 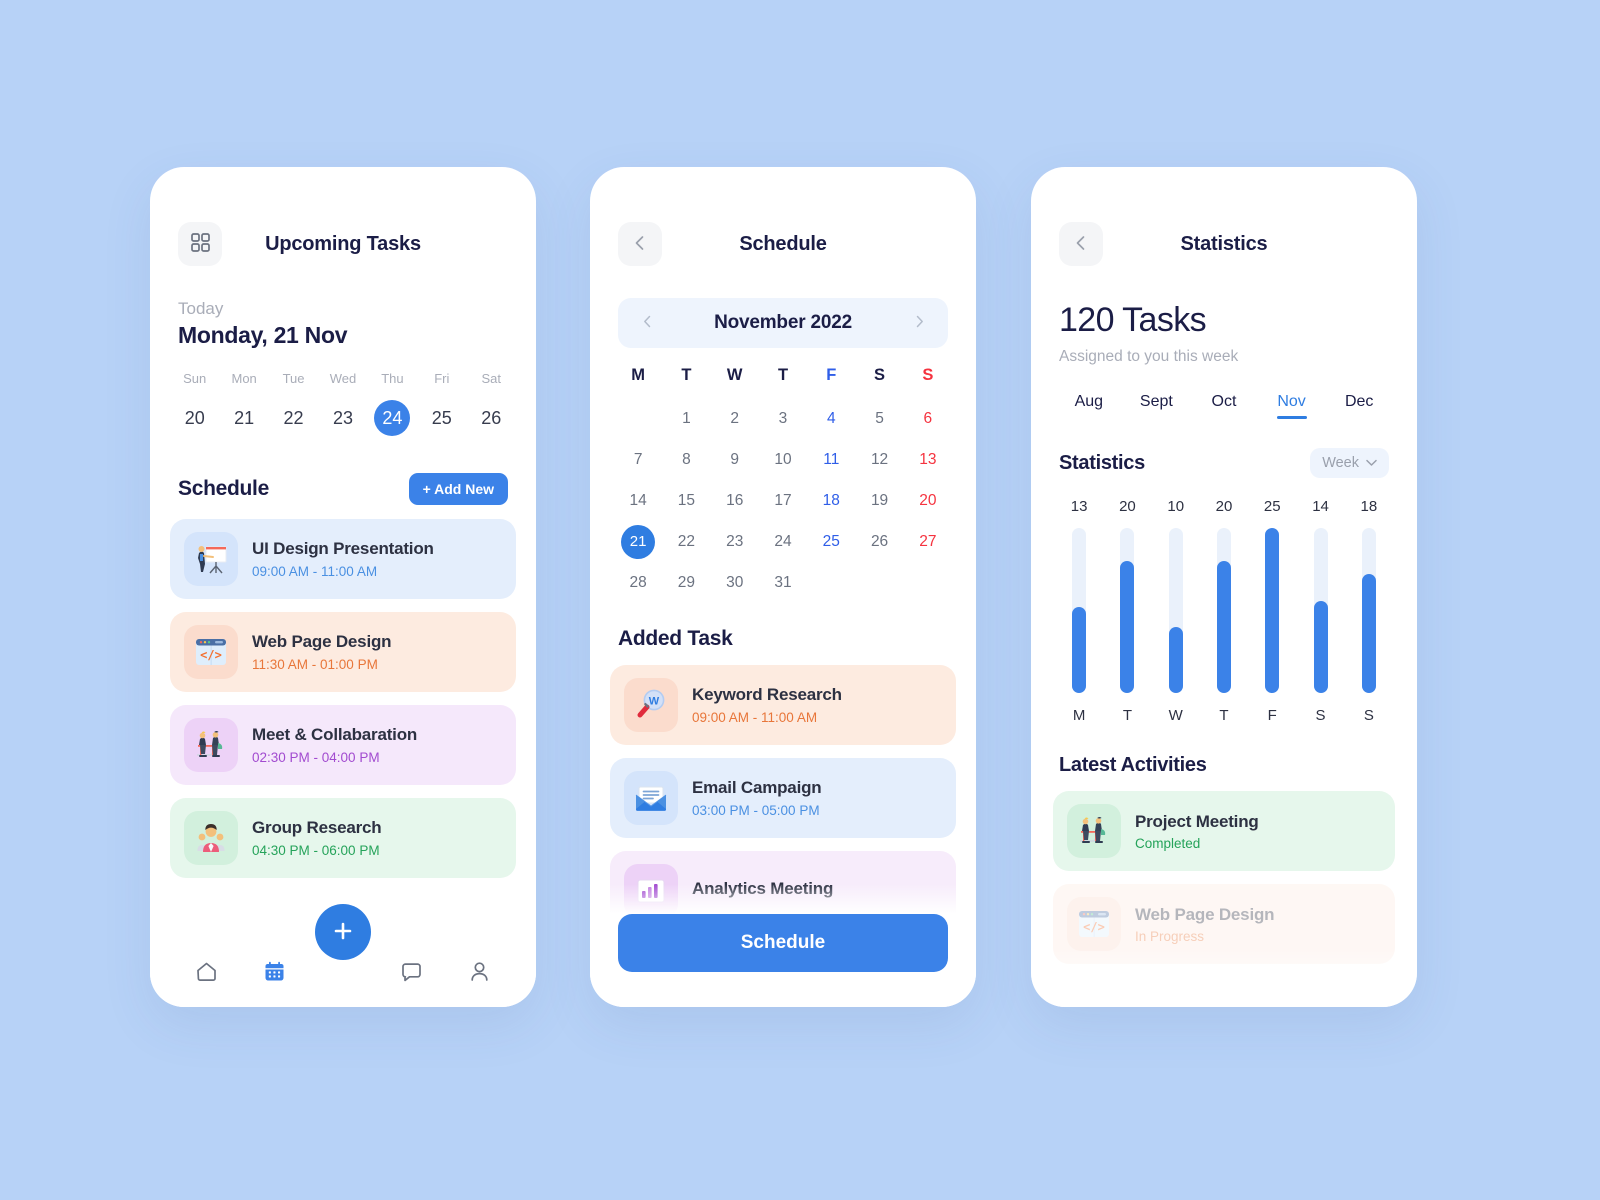 I want to click on presentation-icon, so click(x=211, y=559).